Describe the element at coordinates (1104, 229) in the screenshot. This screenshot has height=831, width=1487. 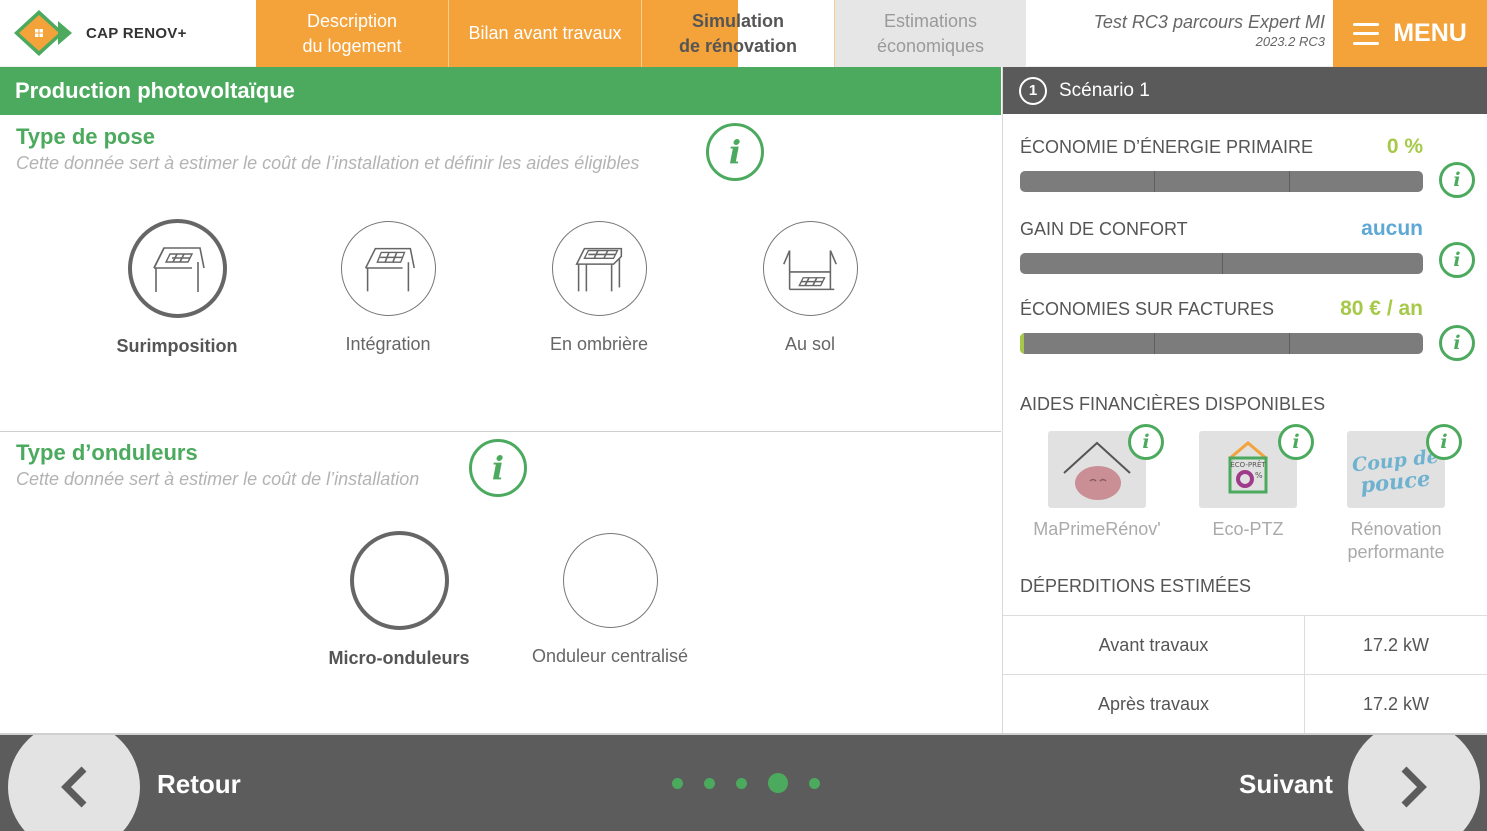
I see `metric-label: GAIN DE CONFORT` at that location.